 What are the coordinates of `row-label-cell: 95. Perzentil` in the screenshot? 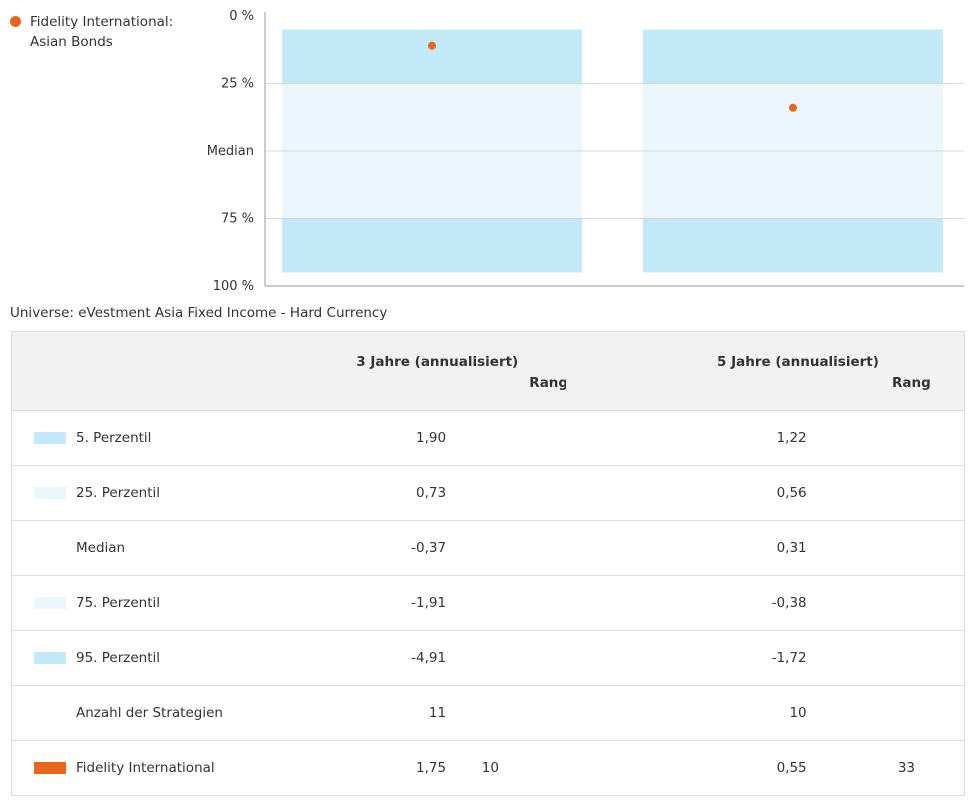 It's located at (141, 658).